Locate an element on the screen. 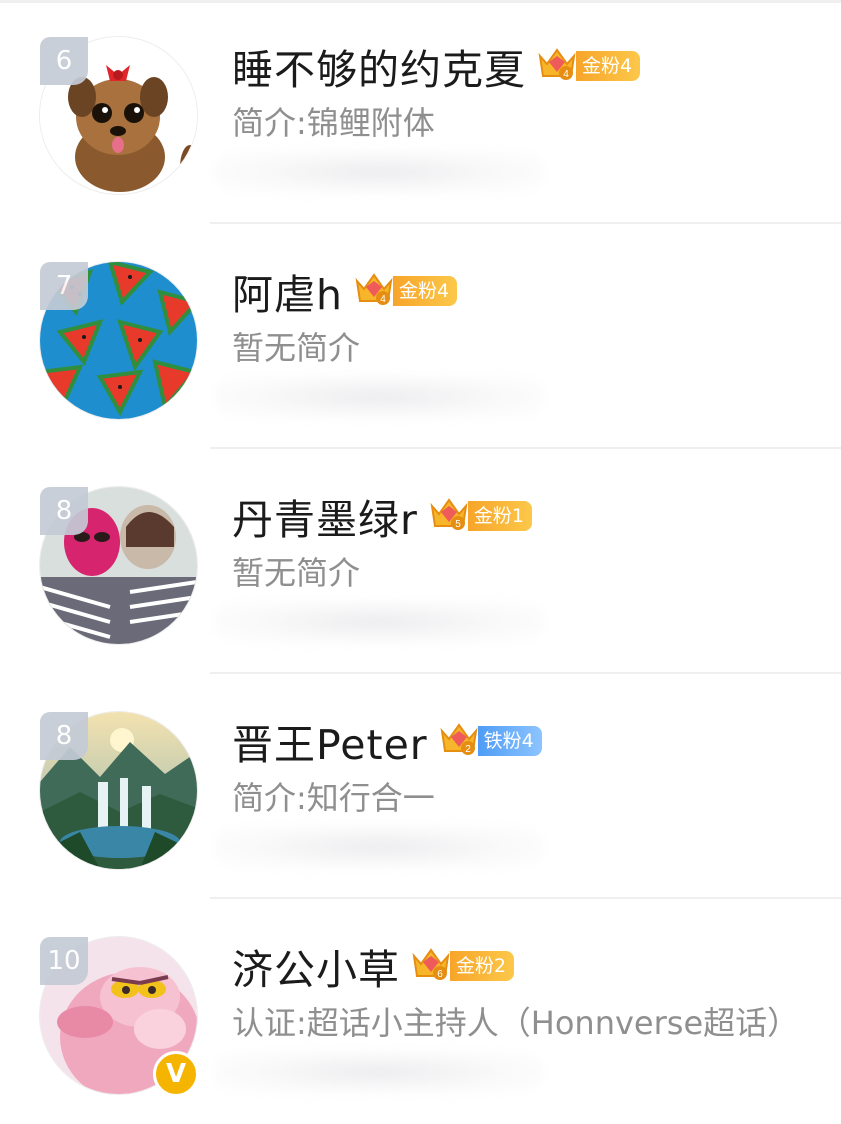 The image size is (841, 1124). crown-icon: 6 is located at coordinates (431, 963).